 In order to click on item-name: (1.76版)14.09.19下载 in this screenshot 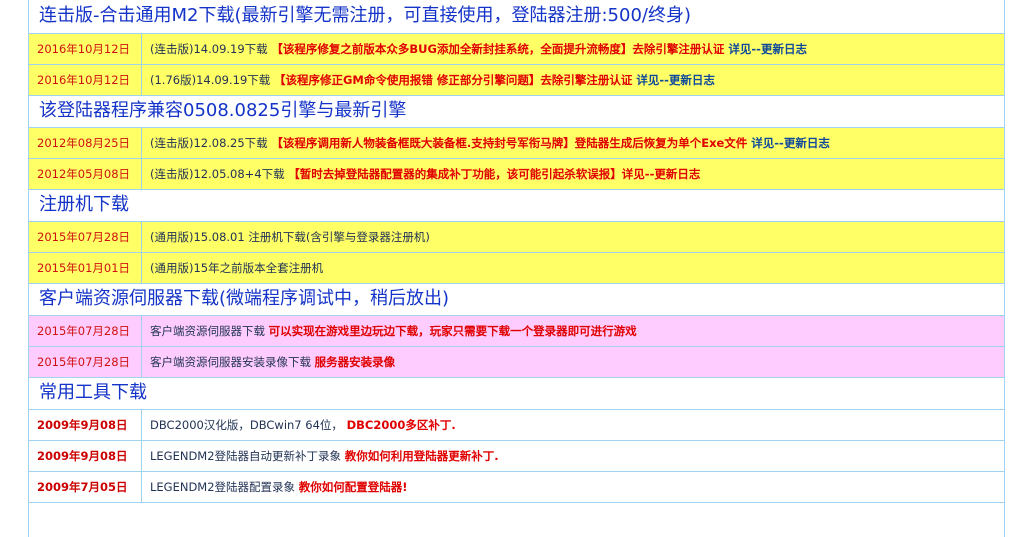, I will do `click(210, 80)`.